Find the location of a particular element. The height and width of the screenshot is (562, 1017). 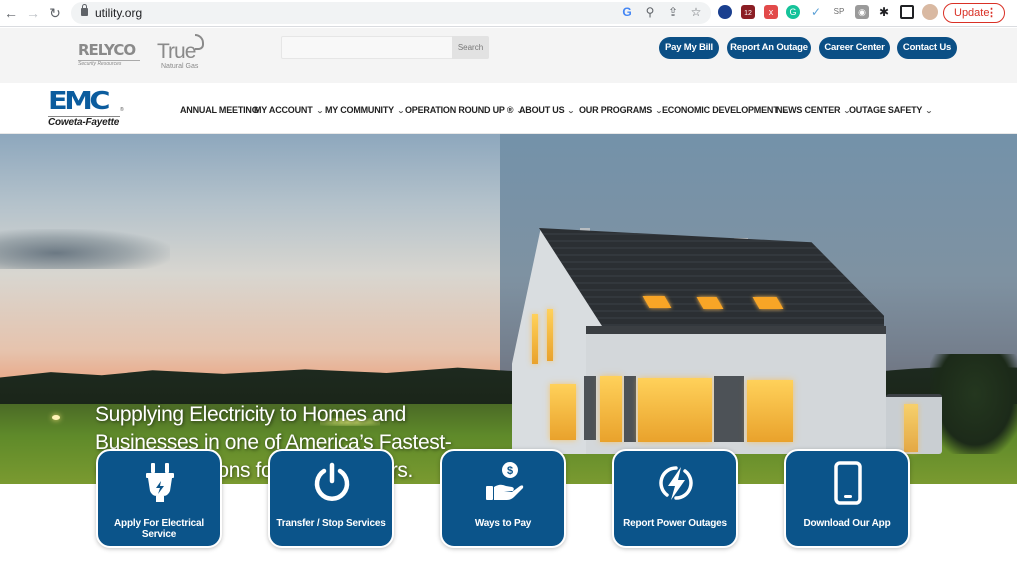

side-panel-icon is located at coordinates (907, 12).